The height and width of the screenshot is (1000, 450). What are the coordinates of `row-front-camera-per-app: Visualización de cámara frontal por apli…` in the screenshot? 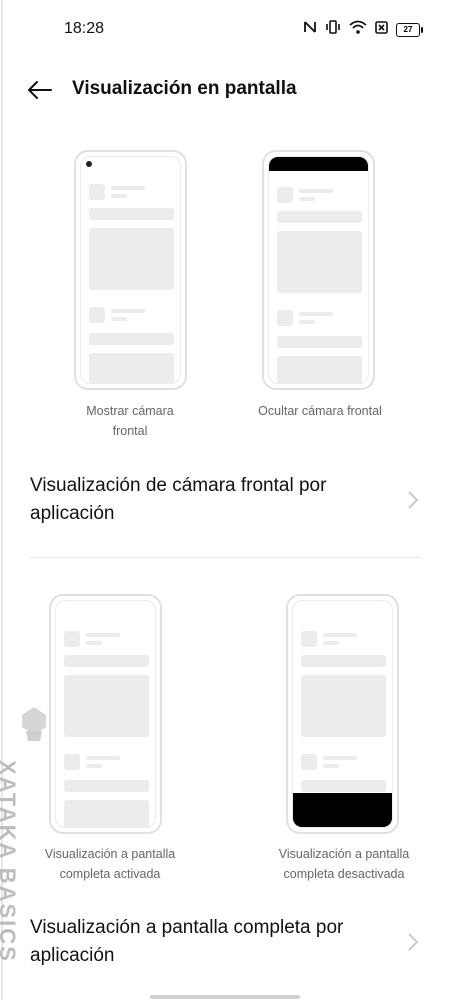 It's located at (225, 502).